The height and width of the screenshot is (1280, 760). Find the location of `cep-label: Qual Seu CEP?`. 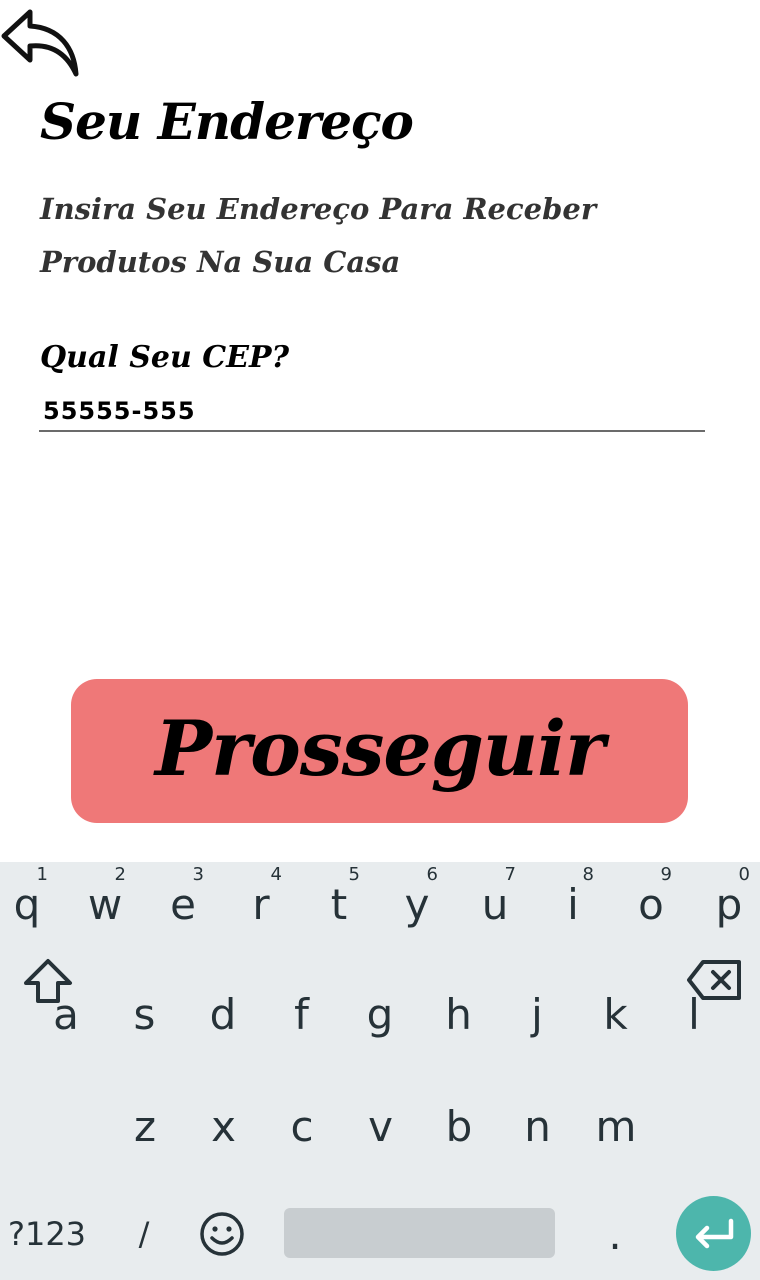

cep-label: Qual Seu CEP? is located at coordinates (165, 357).